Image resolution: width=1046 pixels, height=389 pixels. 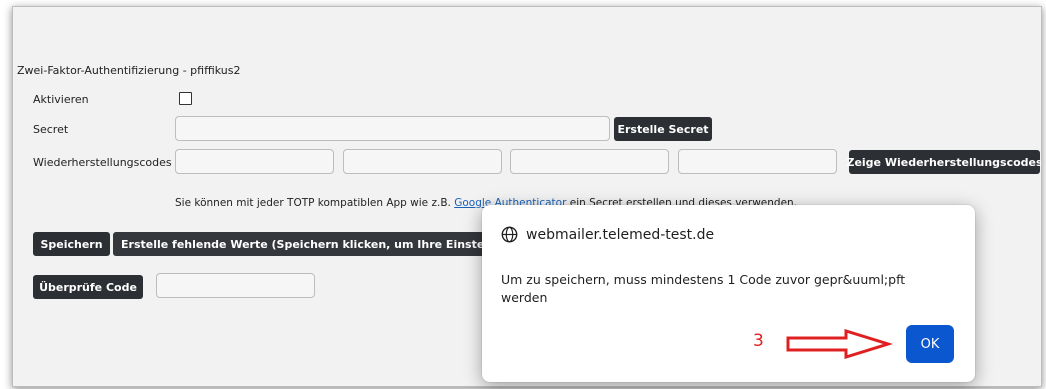 I want to click on activate-checkbox, so click(x=185, y=98).